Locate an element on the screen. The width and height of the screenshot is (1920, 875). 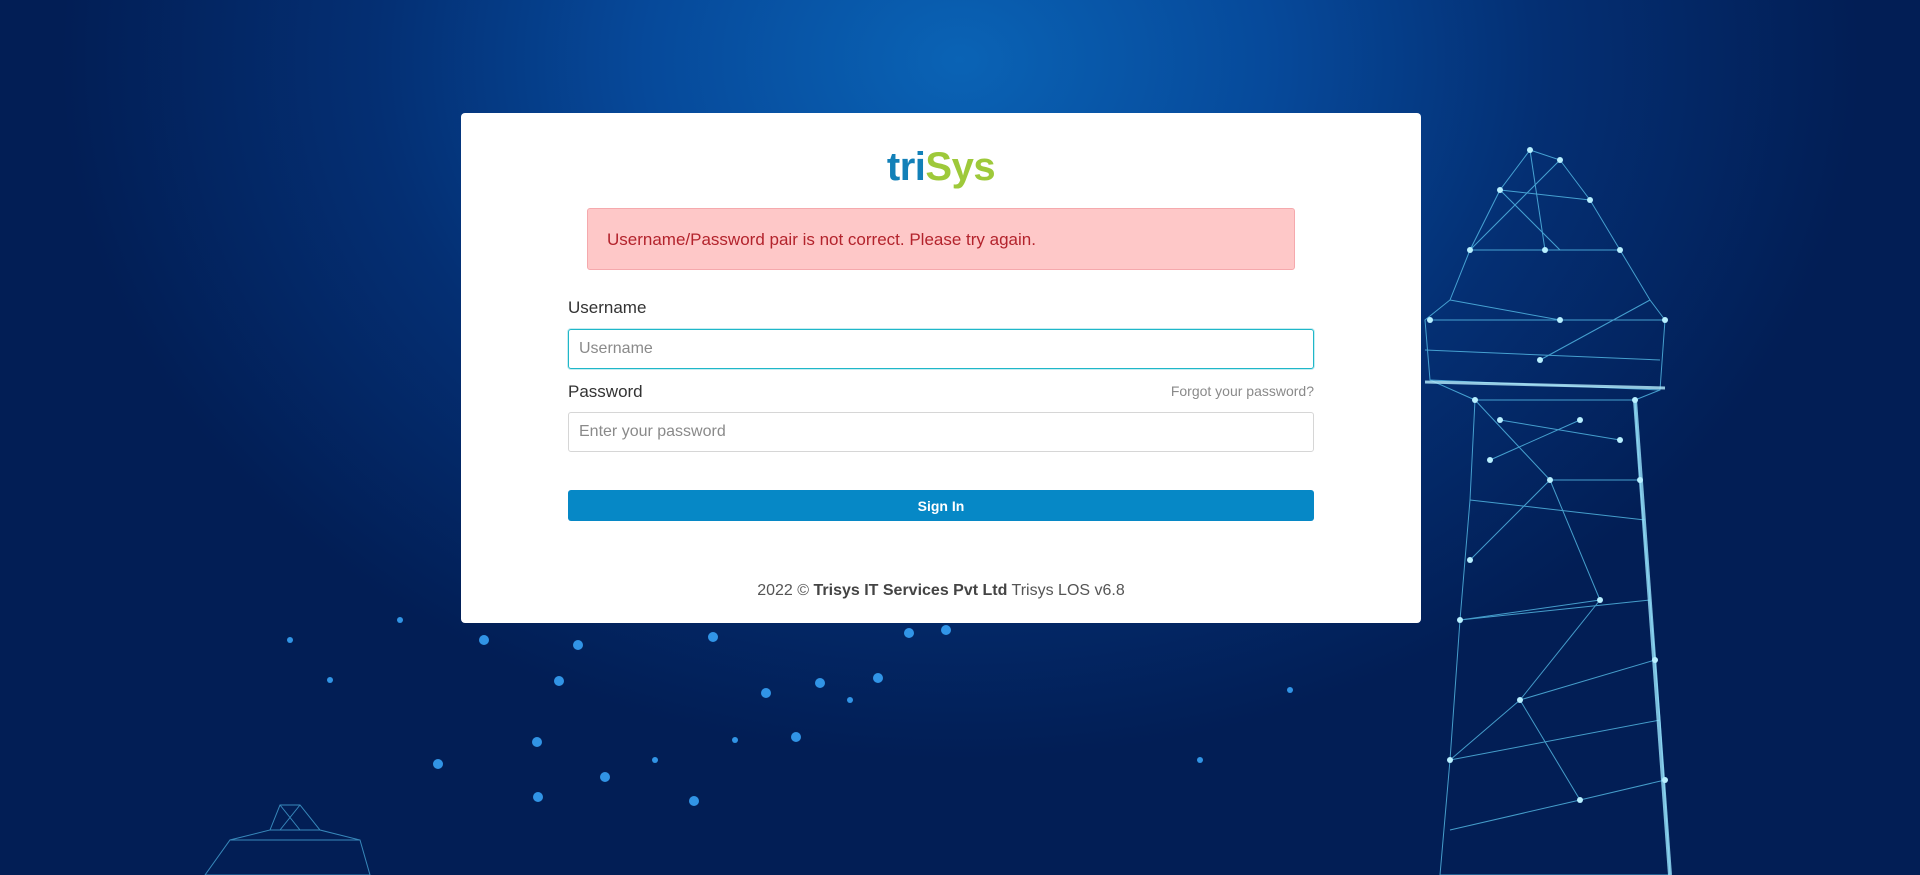
footer-year: 2022 © is located at coordinates (783, 590).